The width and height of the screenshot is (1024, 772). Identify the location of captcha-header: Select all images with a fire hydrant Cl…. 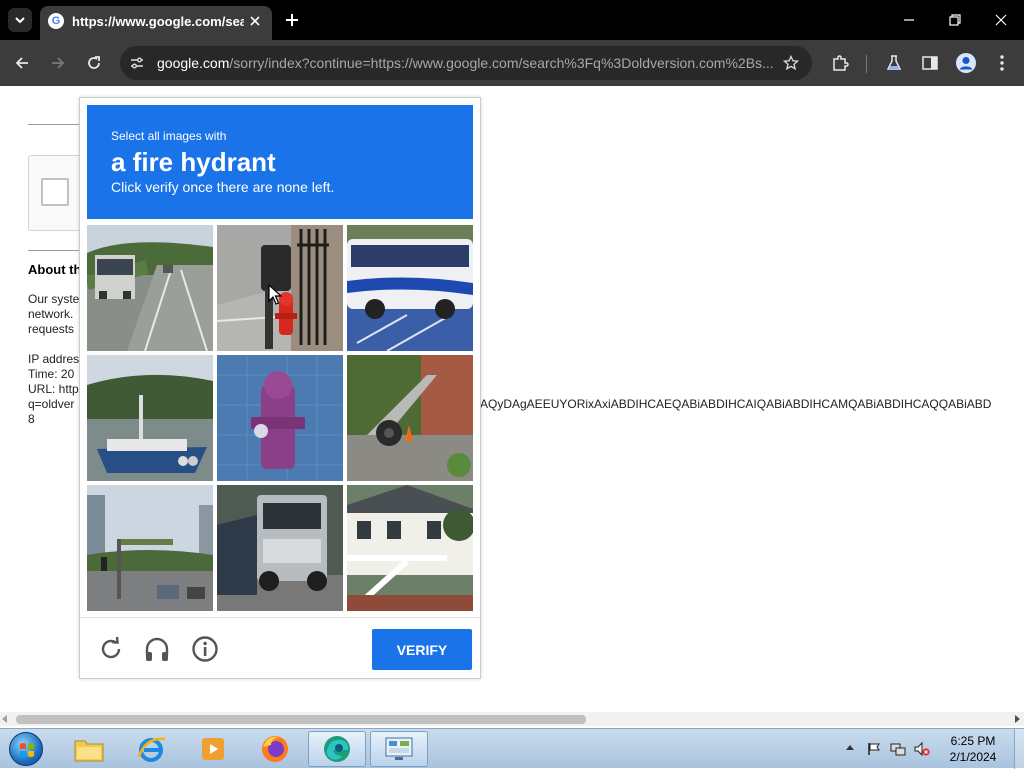
(280, 162).